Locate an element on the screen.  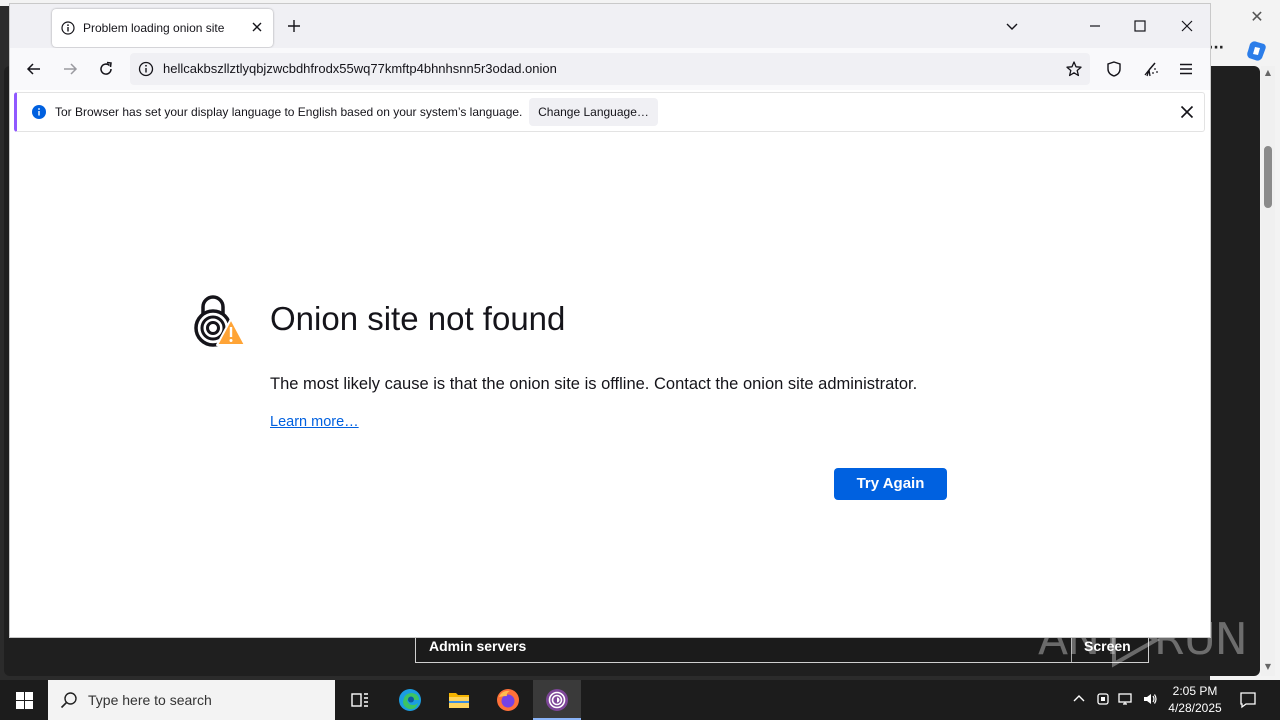
active-tab: Problem loading onion site is located at coordinates (162, 28).